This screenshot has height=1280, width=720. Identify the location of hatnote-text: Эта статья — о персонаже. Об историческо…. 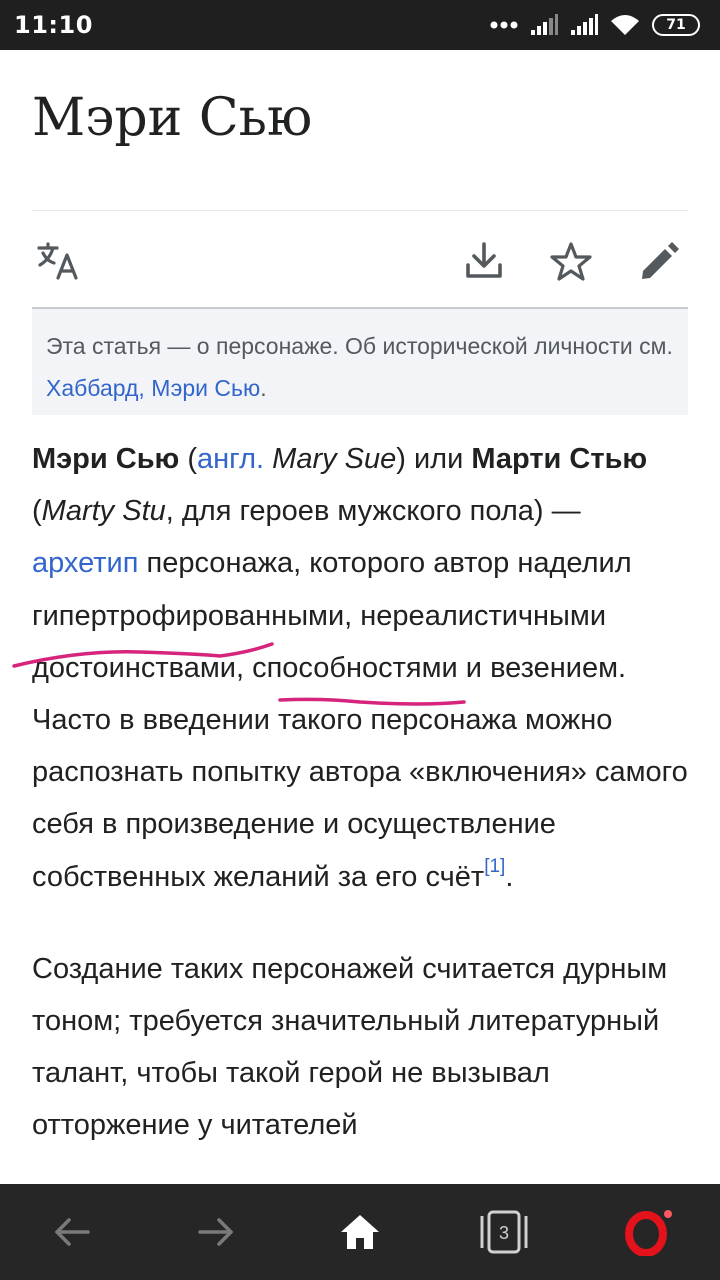
(359, 346).